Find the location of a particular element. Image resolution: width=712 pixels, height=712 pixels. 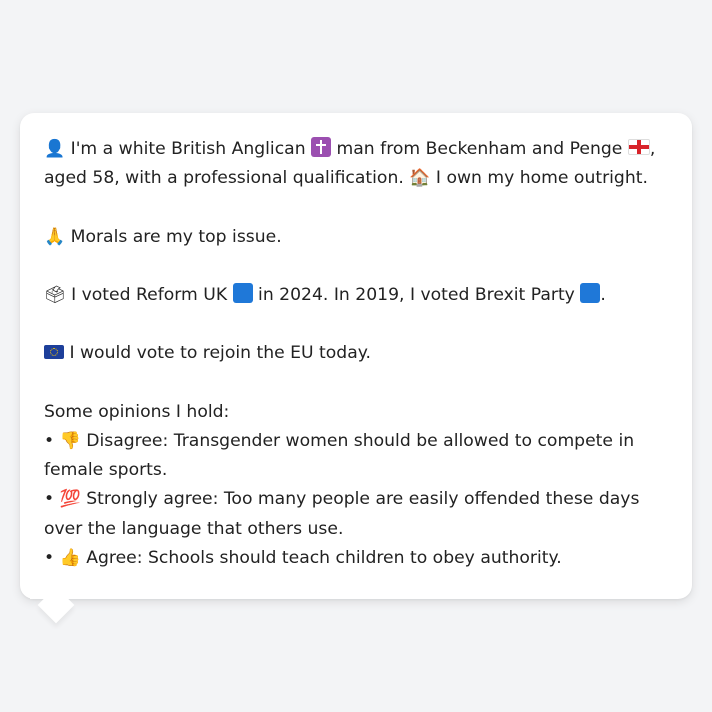

identity-text-1: I'm a white British Anglican is located at coordinates (188, 149).